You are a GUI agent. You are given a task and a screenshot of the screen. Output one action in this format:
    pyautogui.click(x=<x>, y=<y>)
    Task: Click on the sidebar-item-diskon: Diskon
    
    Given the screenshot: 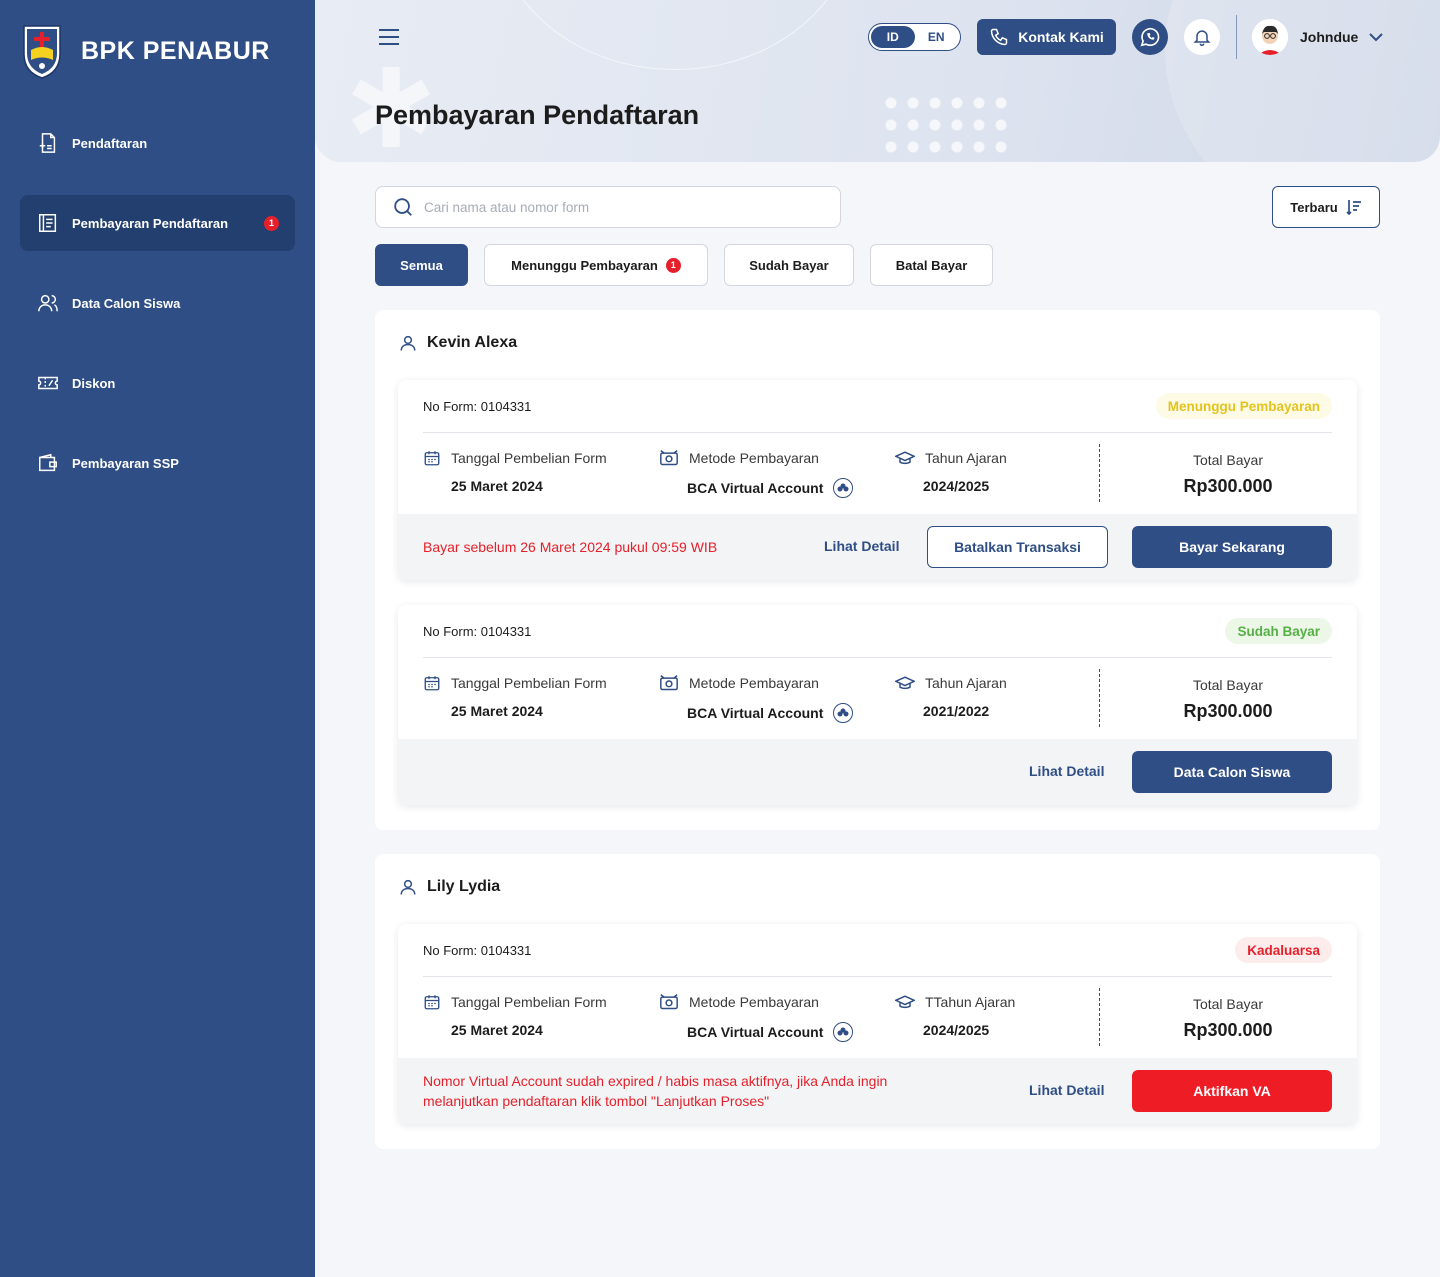 What is the action you would take?
    pyautogui.click(x=157, y=383)
    